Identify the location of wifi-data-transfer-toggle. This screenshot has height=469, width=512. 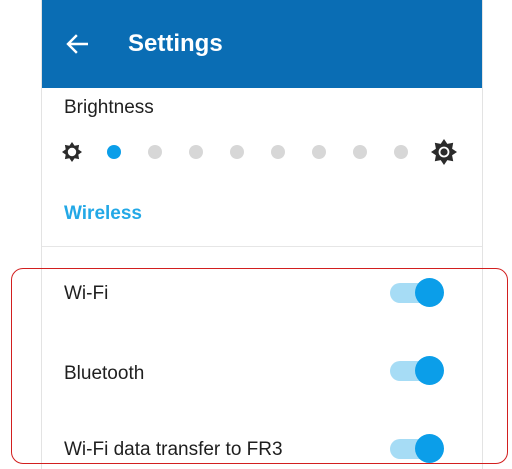
(417, 449).